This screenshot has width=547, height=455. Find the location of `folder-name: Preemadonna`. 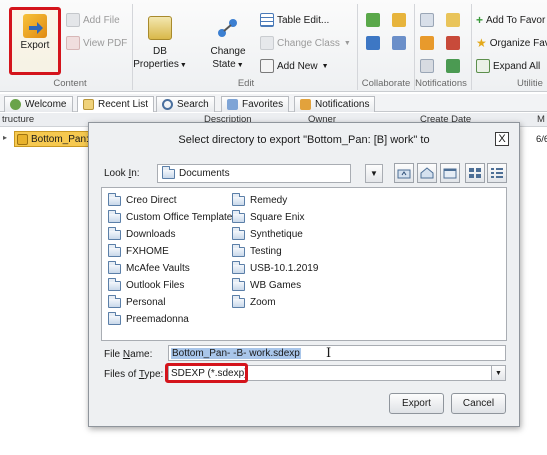

folder-name: Preemadonna is located at coordinates (157, 319).